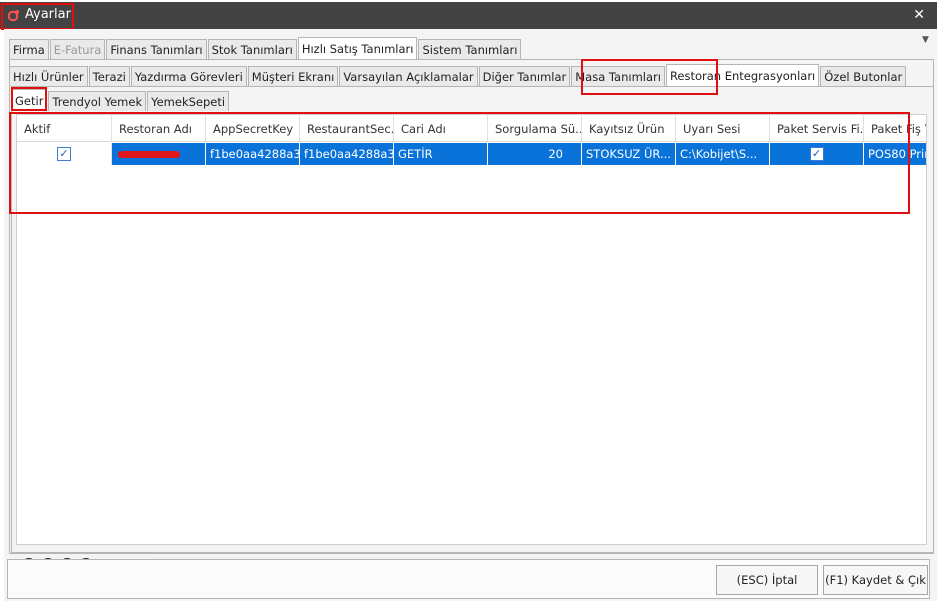 The image size is (945, 603). What do you see at coordinates (149, 154) in the screenshot?
I see `redacted-mark` at bounding box center [149, 154].